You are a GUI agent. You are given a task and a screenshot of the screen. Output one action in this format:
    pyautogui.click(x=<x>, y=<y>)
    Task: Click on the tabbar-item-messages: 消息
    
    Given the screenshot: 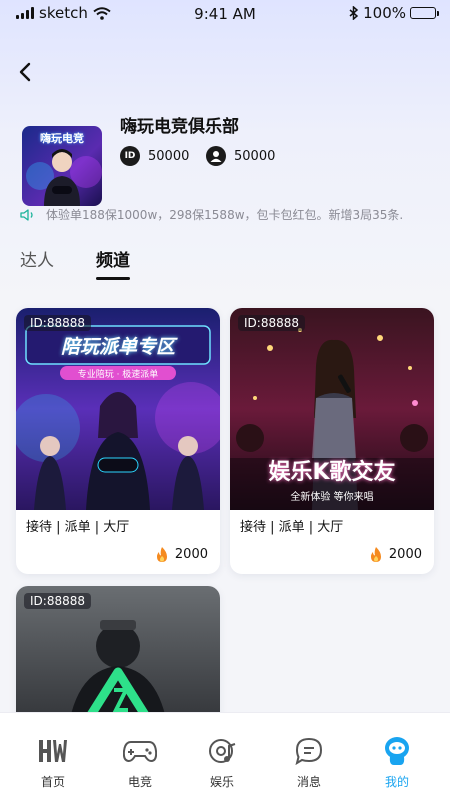 What is the action you would take?
    pyautogui.click(x=309, y=762)
    